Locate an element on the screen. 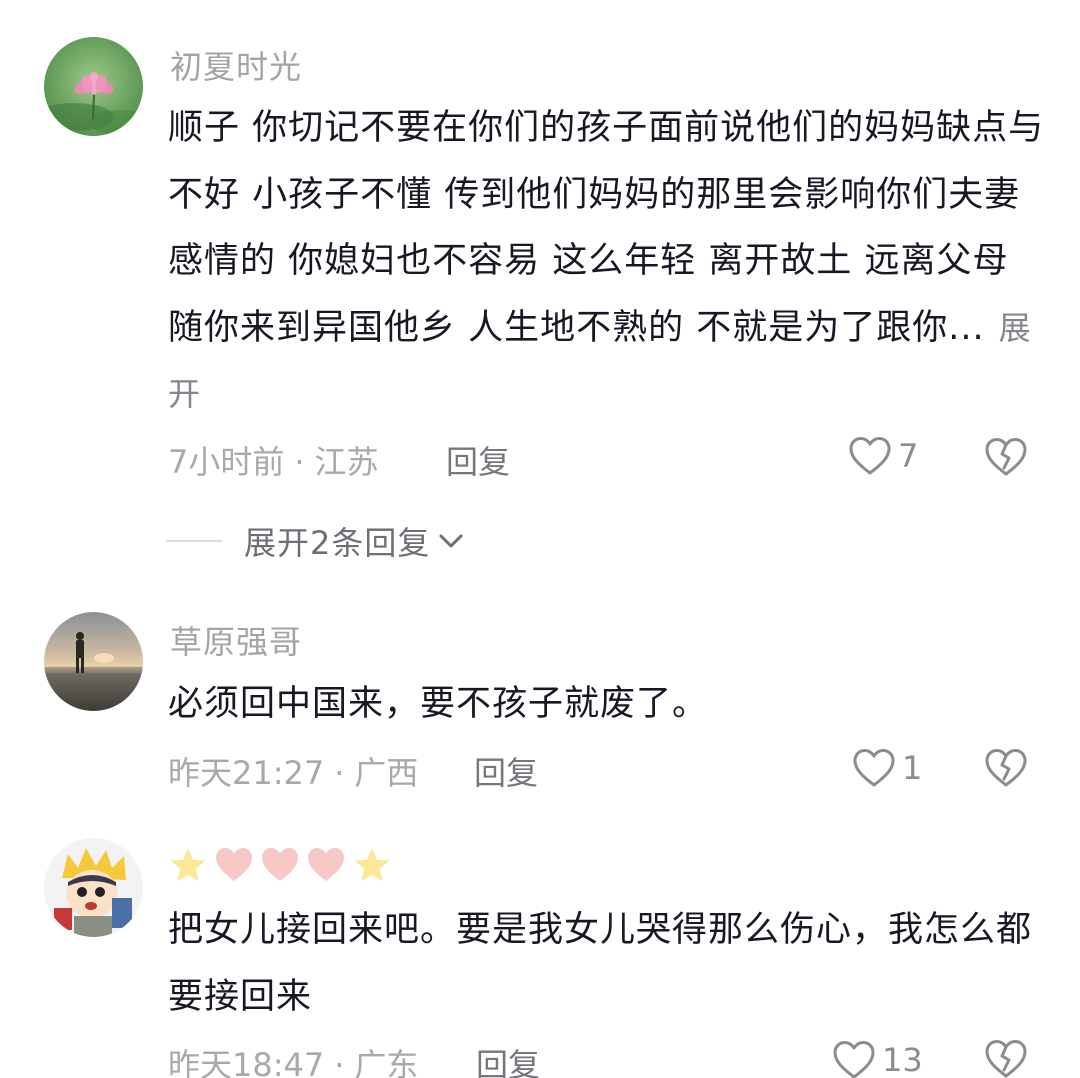  comment-meta: 昨天21:27 · 广西 is located at coordinates (293, 771).